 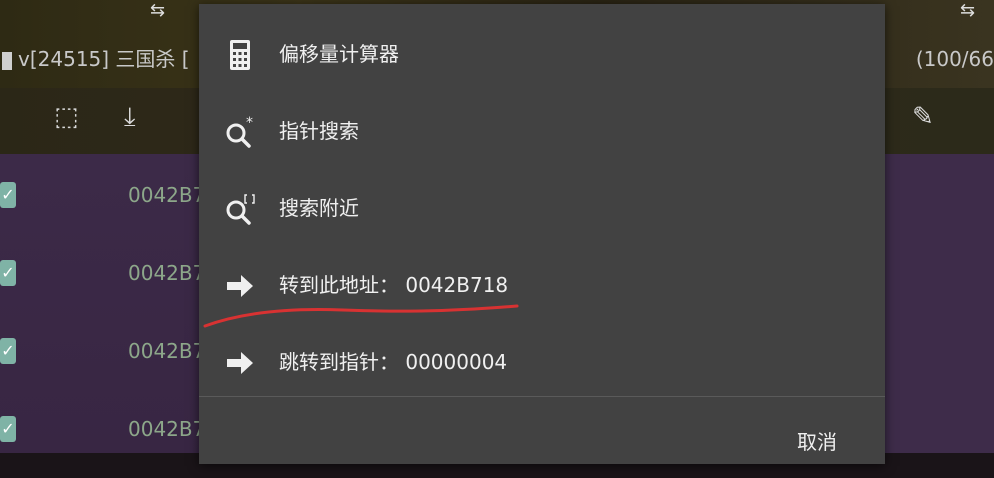 What do you see at coordinates (319, 131) in the screenshot?
I see `menu-item-label: 指针搜索` at bounding box center [319, 131].